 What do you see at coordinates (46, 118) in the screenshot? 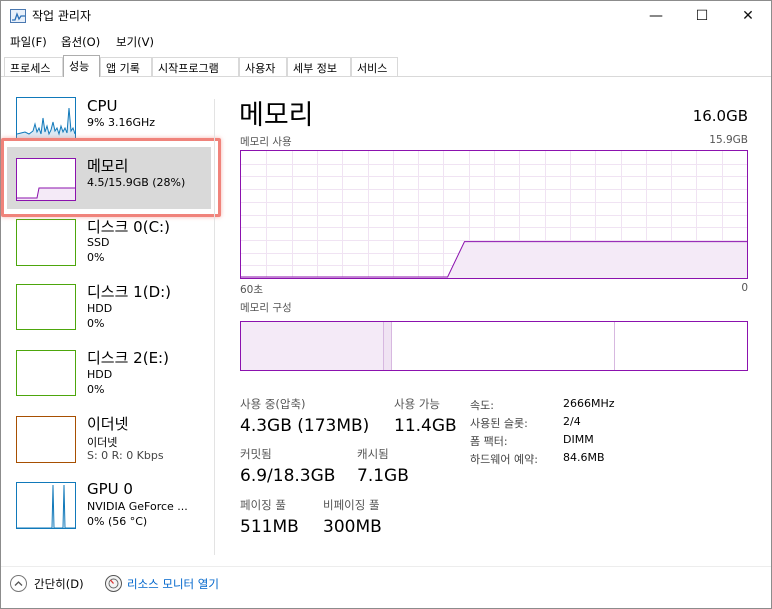
I see `cpu-thumbnail-graph` at bounding box center [46, 118].